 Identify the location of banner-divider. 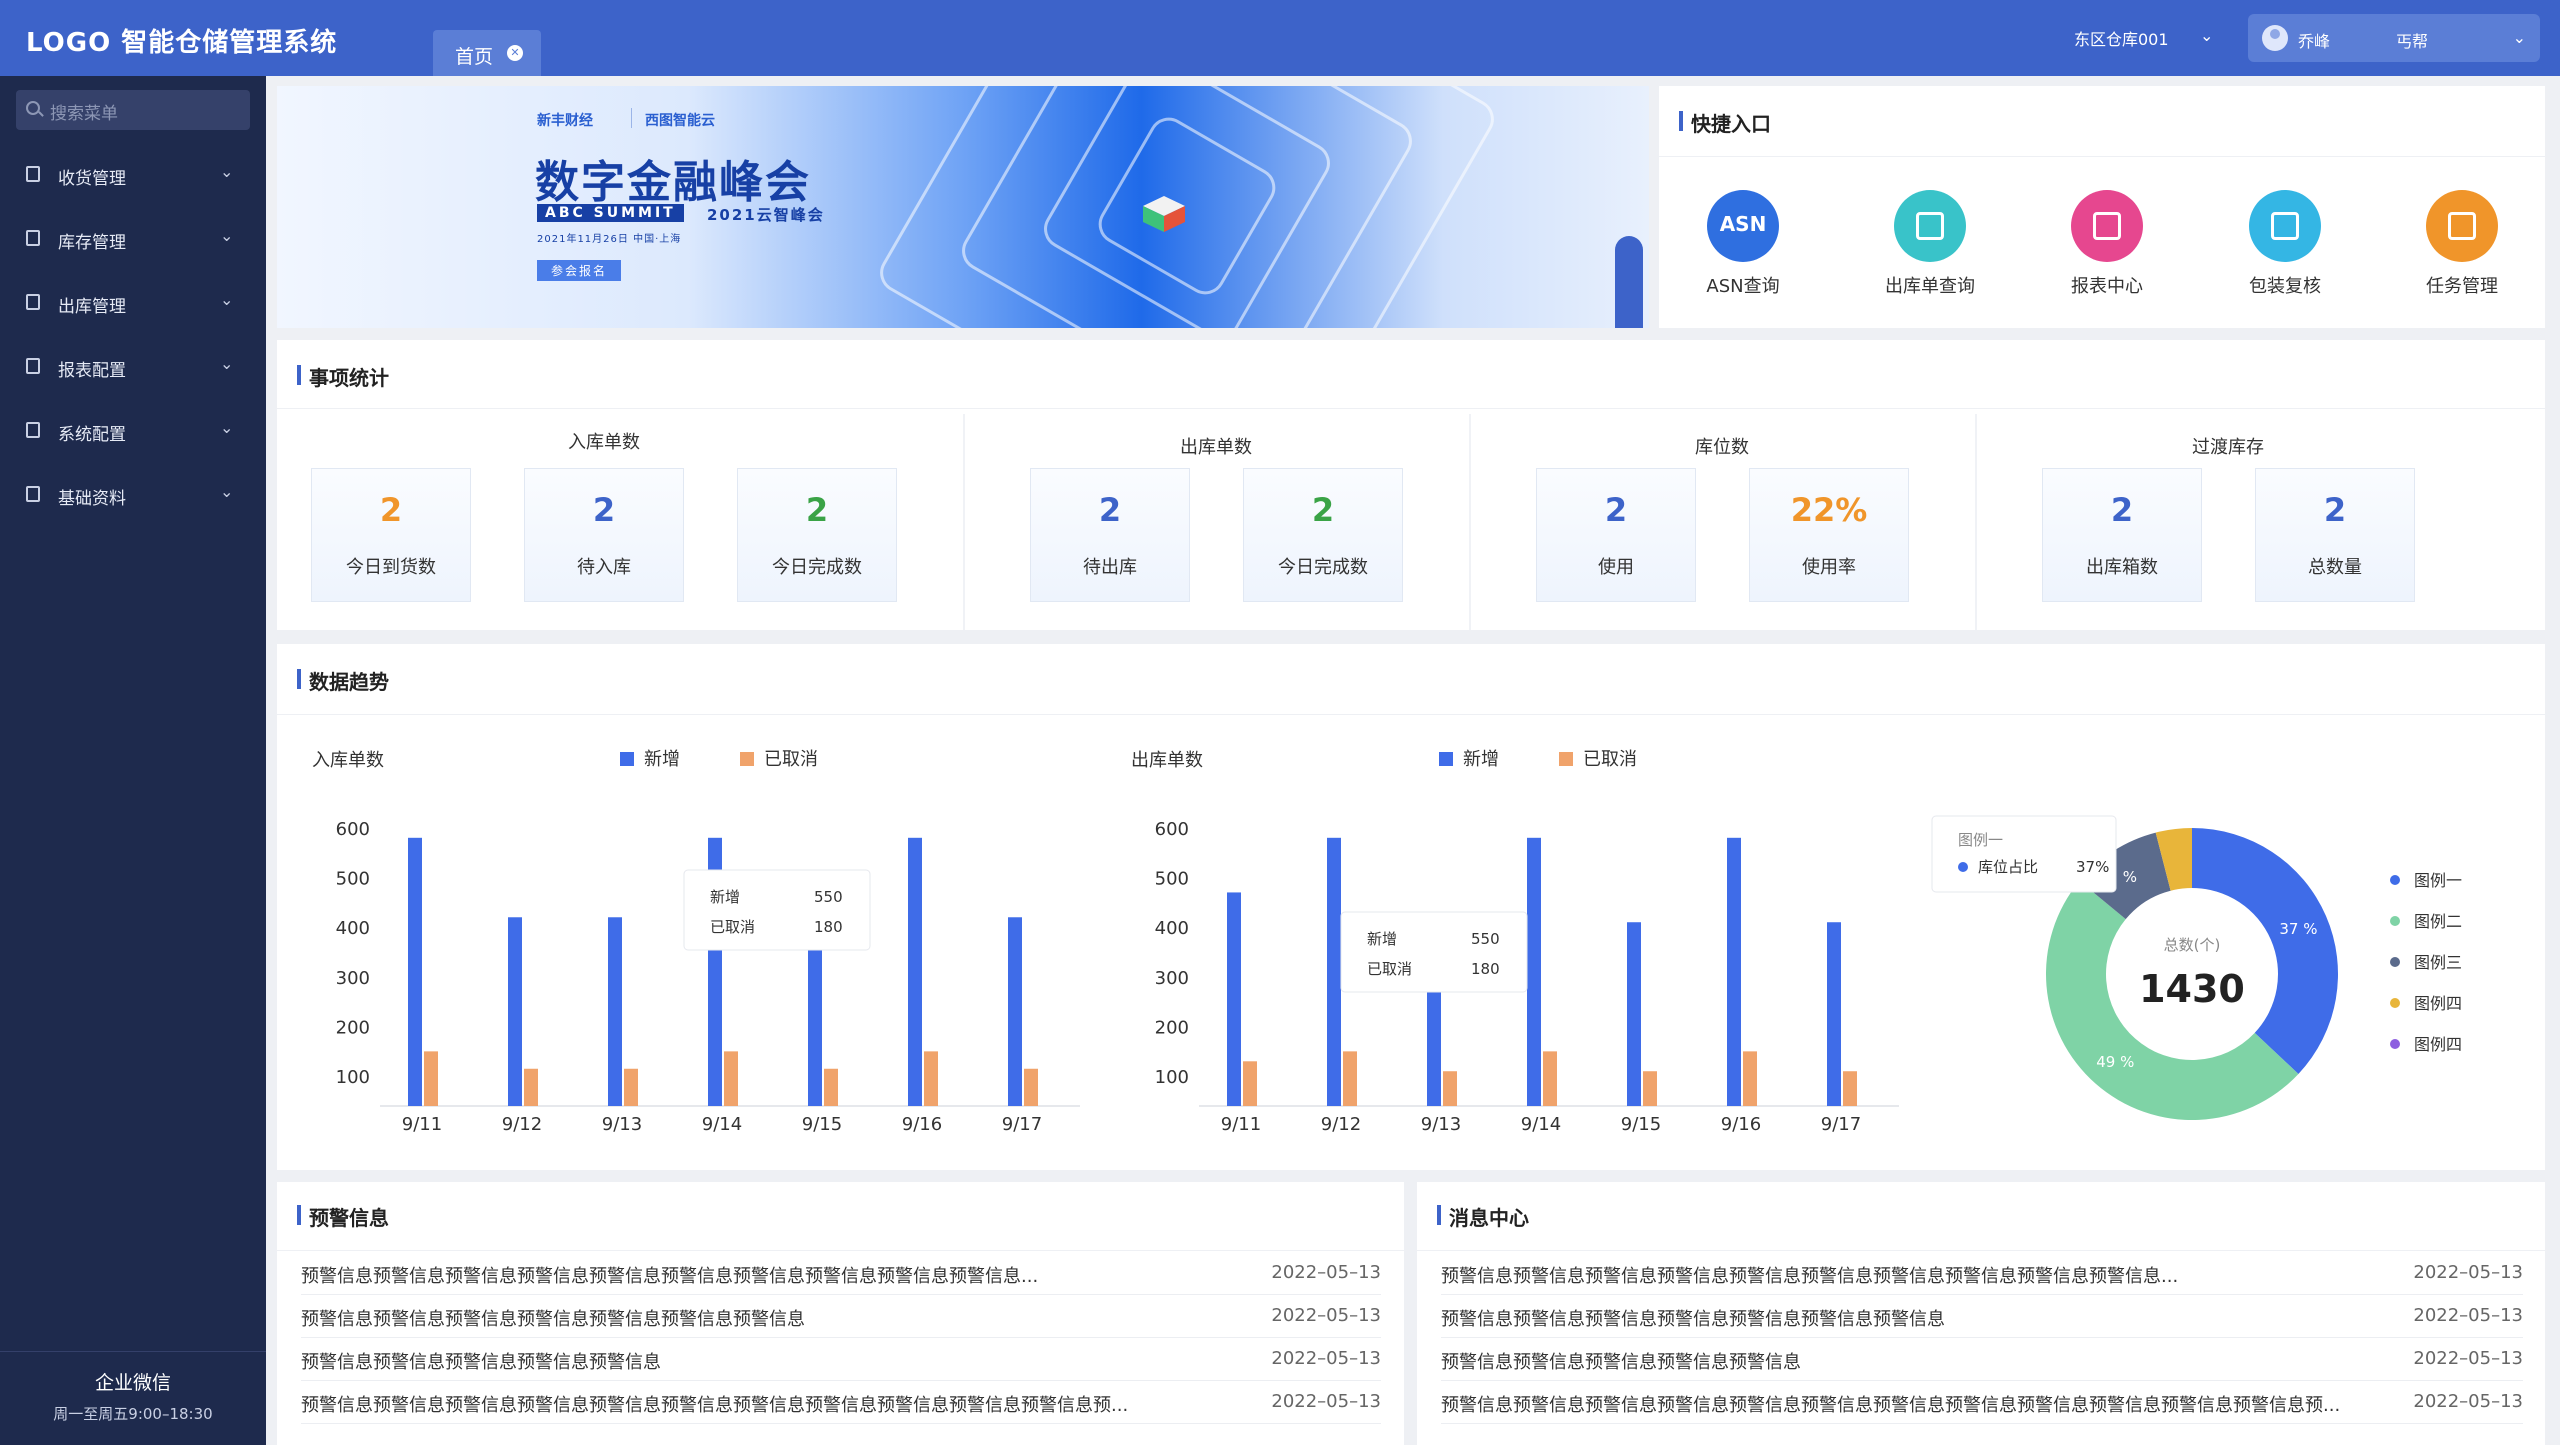
(631, 118).